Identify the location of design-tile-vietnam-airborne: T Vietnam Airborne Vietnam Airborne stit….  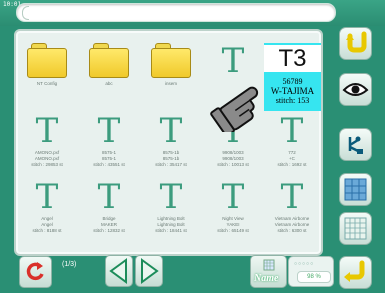
(292, 206).